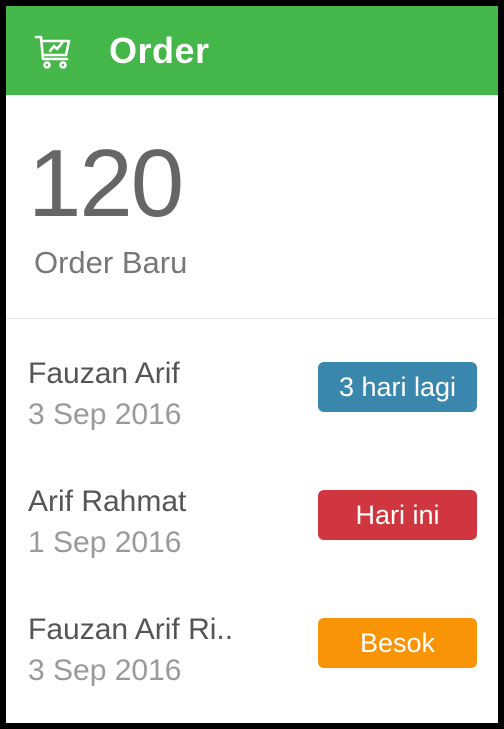 This screenshot has height=729, width=504. Describe the element at coordinates (53, 51) in the screenshot. I see `shopping-cart-icon` at that location.